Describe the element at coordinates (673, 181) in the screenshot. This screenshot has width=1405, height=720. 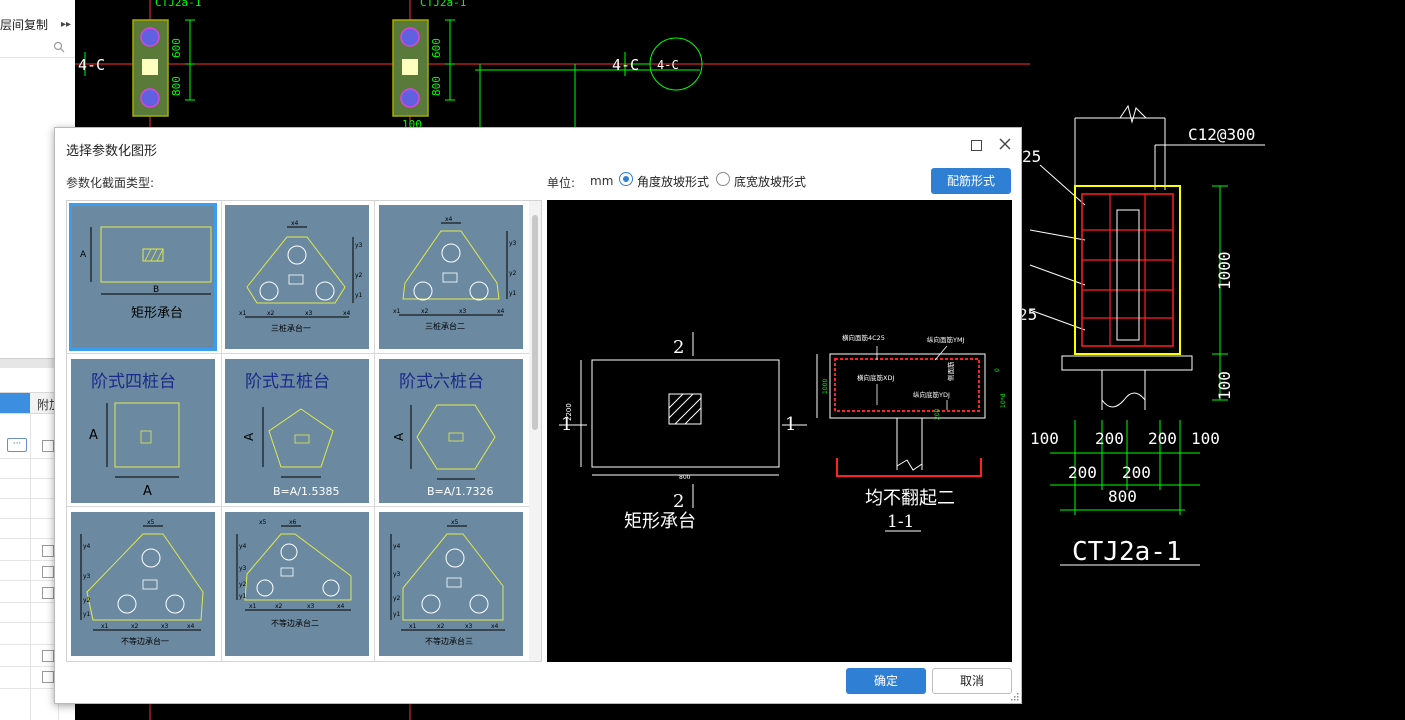
I see `radio-angle-slope-label: 角度放坡形式` at that location.